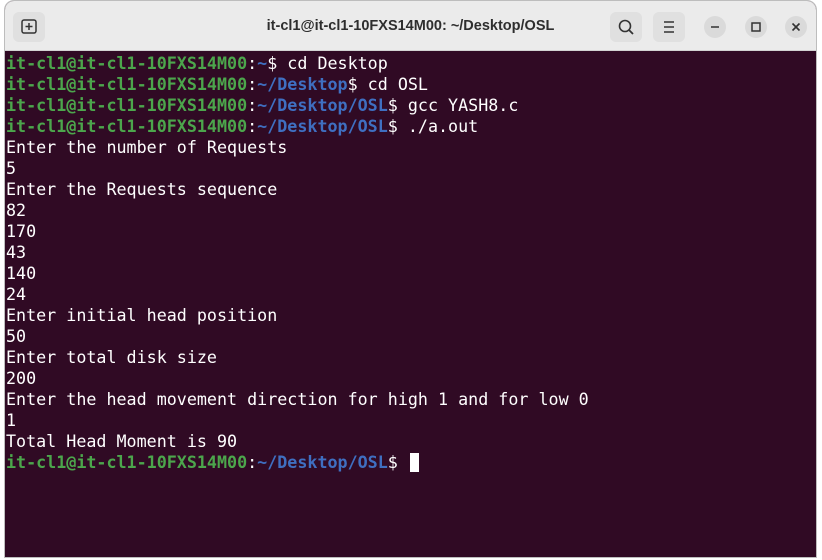 The height and width of the screenshot is (560, 822). What do you see at coordinates (397, 462) in the screenshot?
I see `prompt-symbol: $` at bounding box center [397, 462].